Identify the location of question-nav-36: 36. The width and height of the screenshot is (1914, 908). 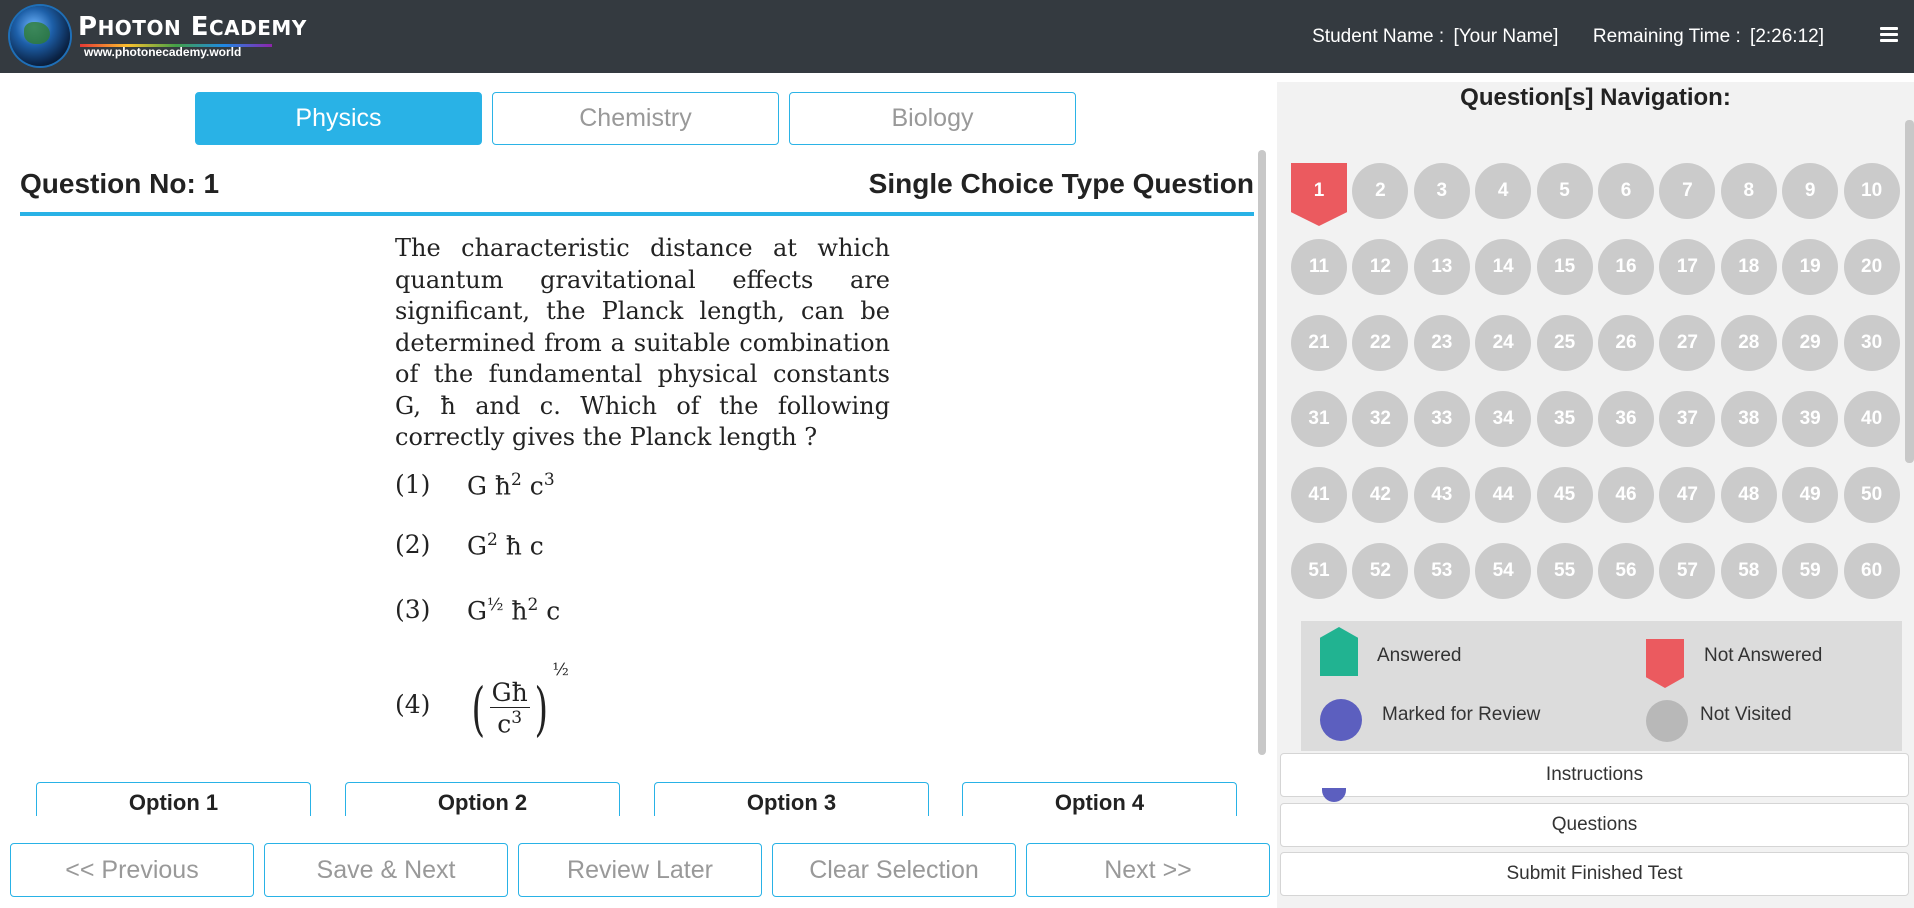
(1626, 419).